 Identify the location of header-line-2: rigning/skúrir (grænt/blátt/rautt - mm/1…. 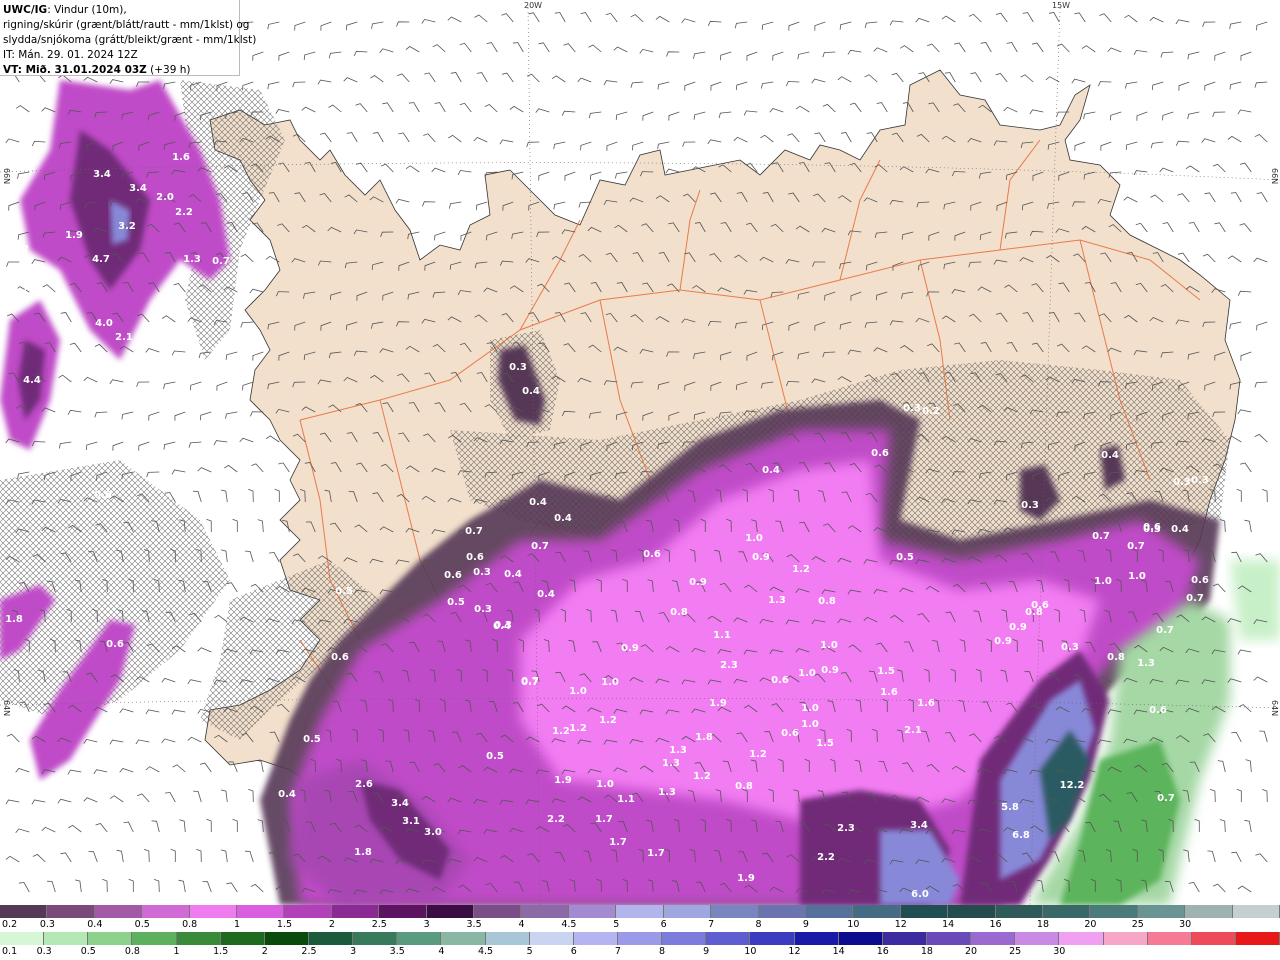
(126, 25).